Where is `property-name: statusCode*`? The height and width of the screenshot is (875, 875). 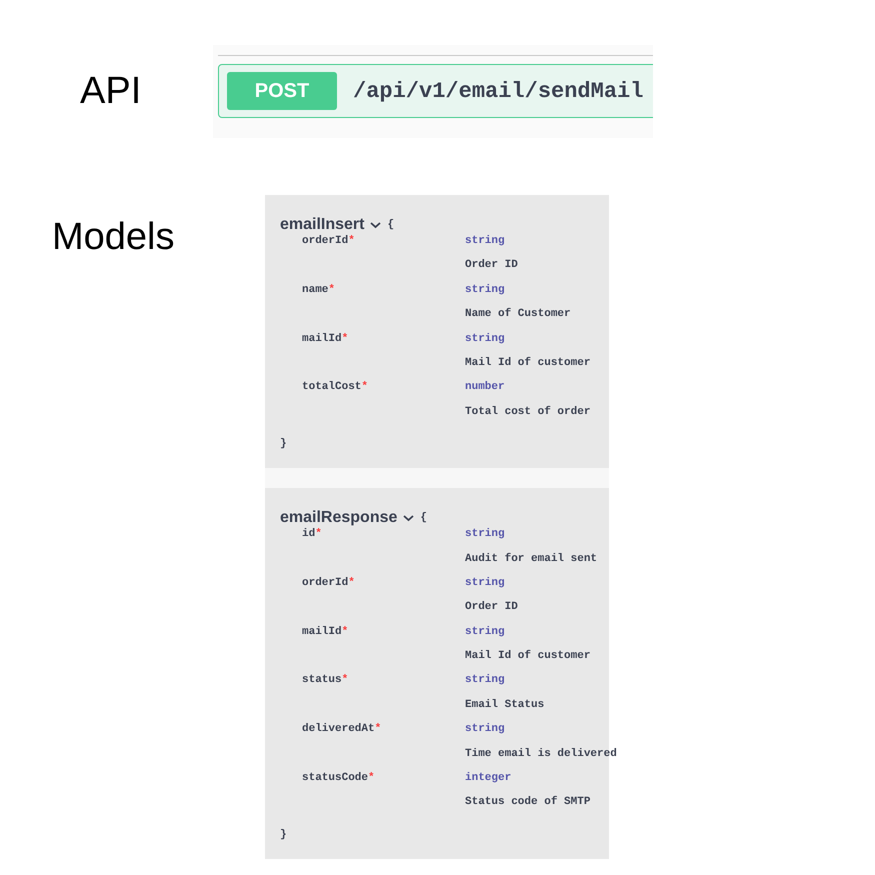
property-name: statusCode* is located at coordinates (338, 778).